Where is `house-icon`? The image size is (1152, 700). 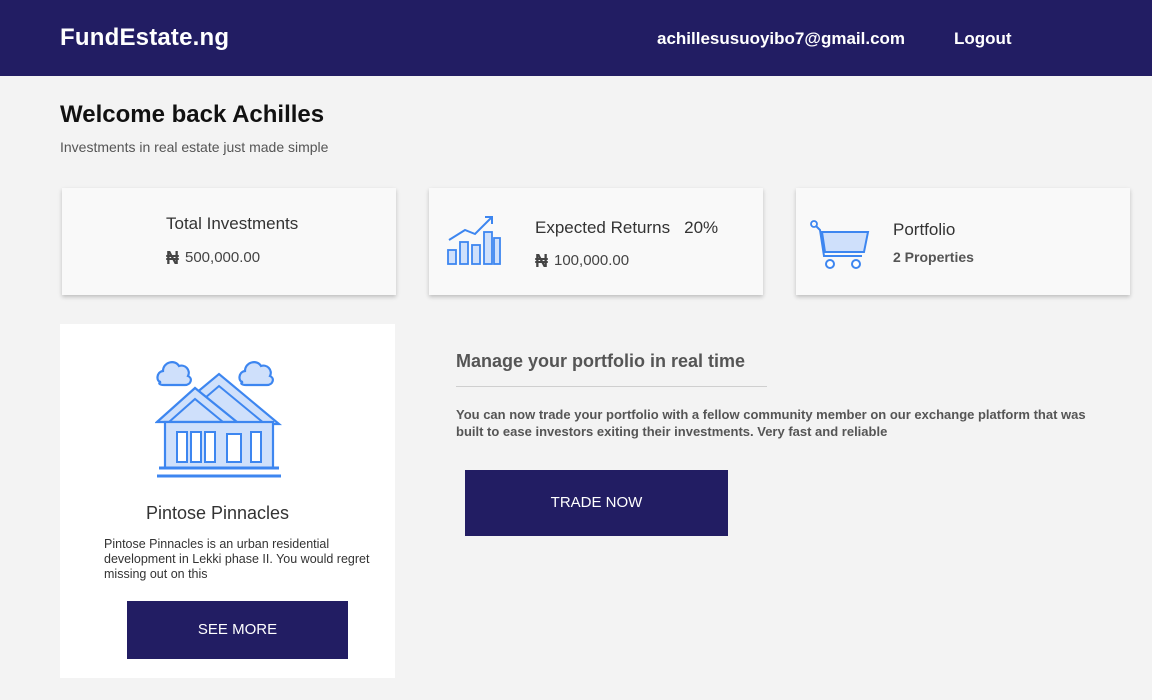
house-icon is located at coordinates (219, 419).